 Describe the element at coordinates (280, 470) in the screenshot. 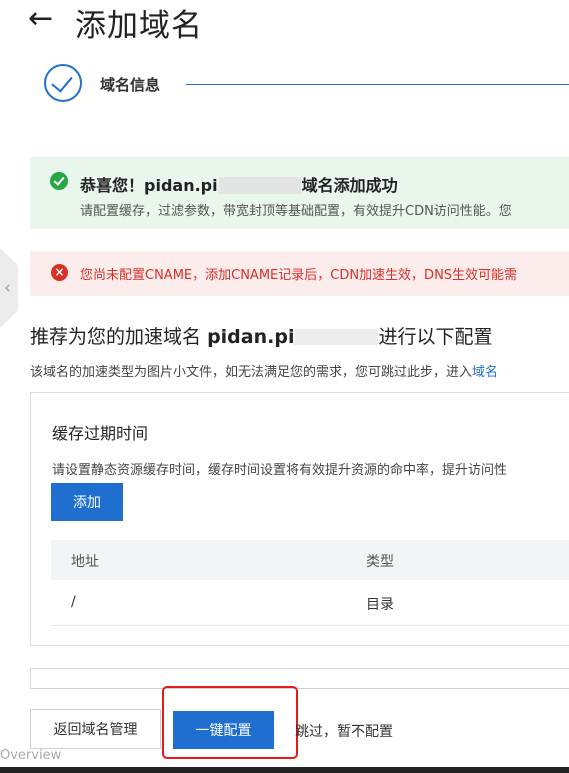

I see `panel-description: 请设置静态资源缓存时间，缓存时间设置将有效提升资源的命中率，提升访问性` at that location.